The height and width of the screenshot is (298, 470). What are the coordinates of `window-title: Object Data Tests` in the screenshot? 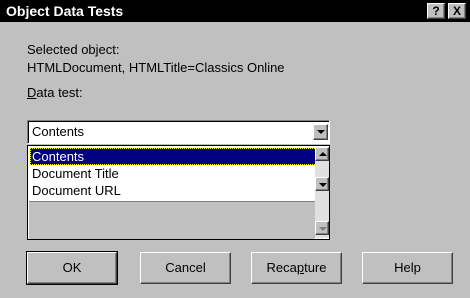 It's located at (65, 11).